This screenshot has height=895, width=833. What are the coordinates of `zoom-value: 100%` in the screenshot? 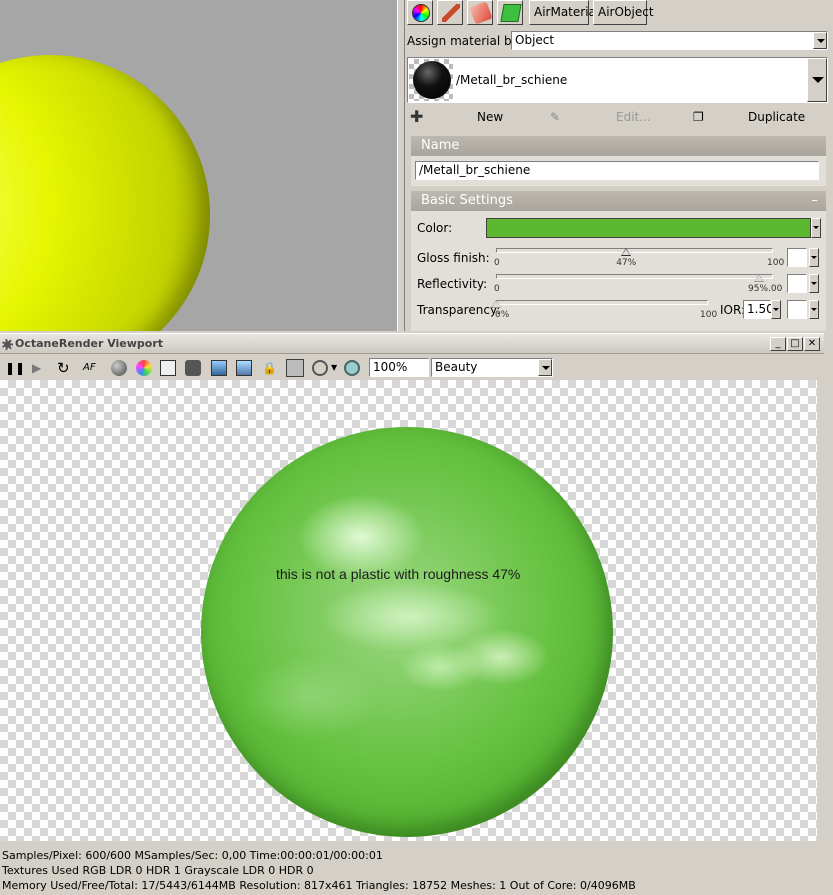 It's located at (390, 367).